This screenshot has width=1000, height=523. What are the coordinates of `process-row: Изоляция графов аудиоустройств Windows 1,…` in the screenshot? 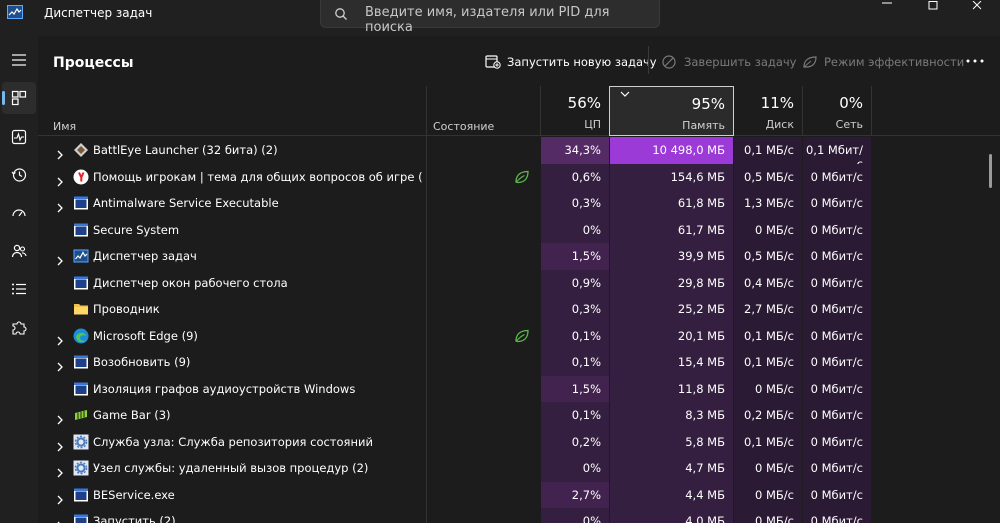 It's located at (513, 388).